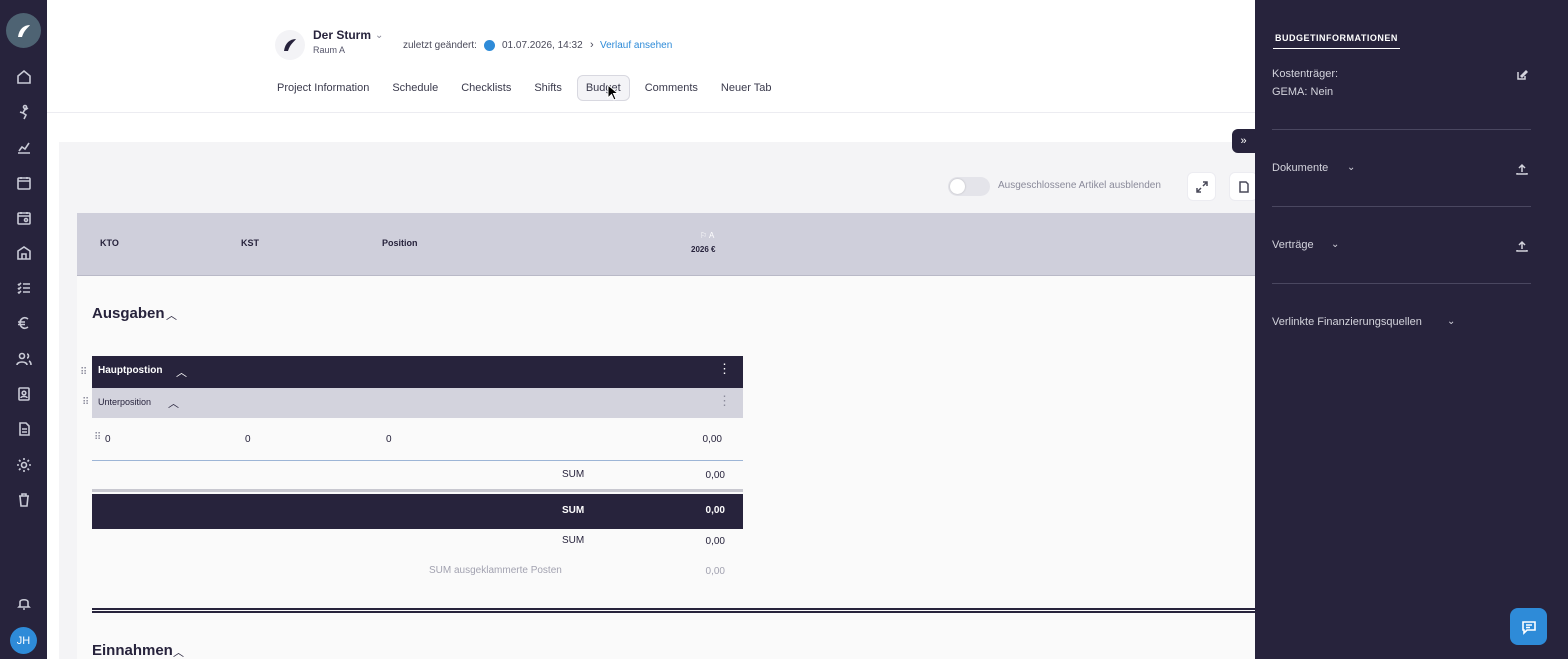 This screenshot has height=659, width=1568. What do you see at coordinates (707, 235) in the screenshot?
I see `flag-icon: ⚐ A` at bounding box center [707, 235].